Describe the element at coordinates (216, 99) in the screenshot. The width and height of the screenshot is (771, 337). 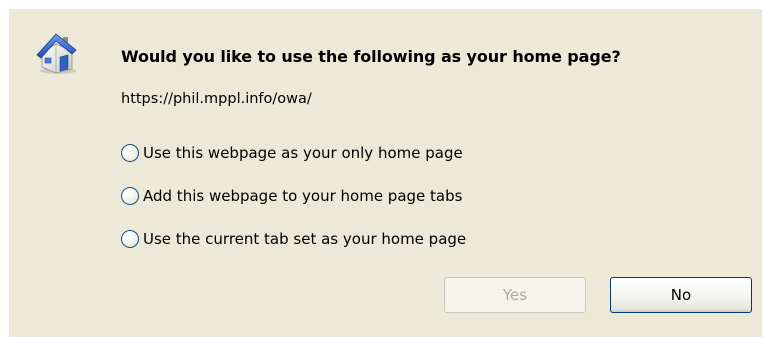
I see `home-page-url: https://phil.mppl.info/owa/` at that location.